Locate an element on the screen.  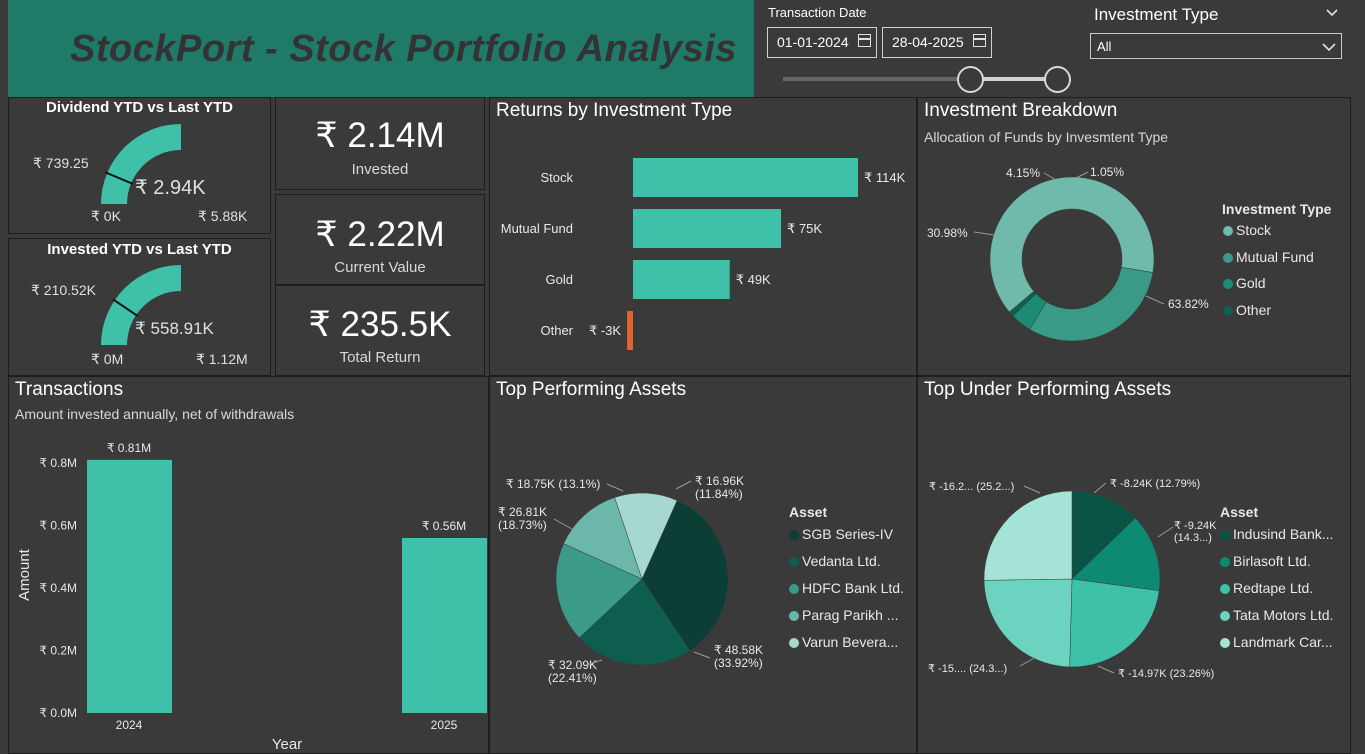
gauge-value-label: ₹ 2.94K is located at coordinates (170, 188).